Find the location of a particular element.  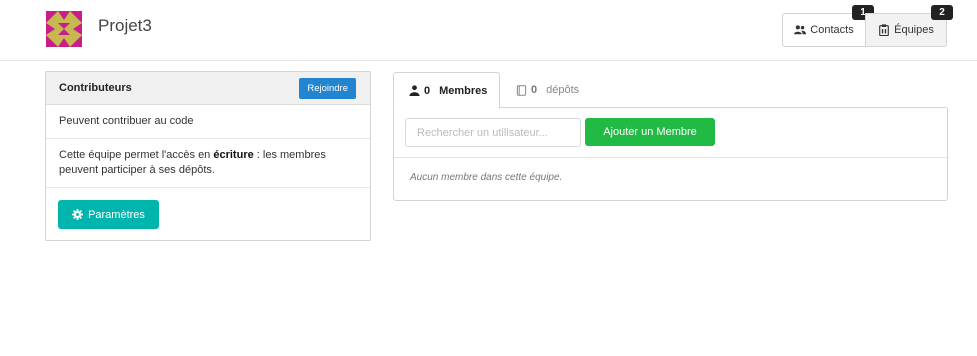

user-search-input is located at coordinates (493, 132).